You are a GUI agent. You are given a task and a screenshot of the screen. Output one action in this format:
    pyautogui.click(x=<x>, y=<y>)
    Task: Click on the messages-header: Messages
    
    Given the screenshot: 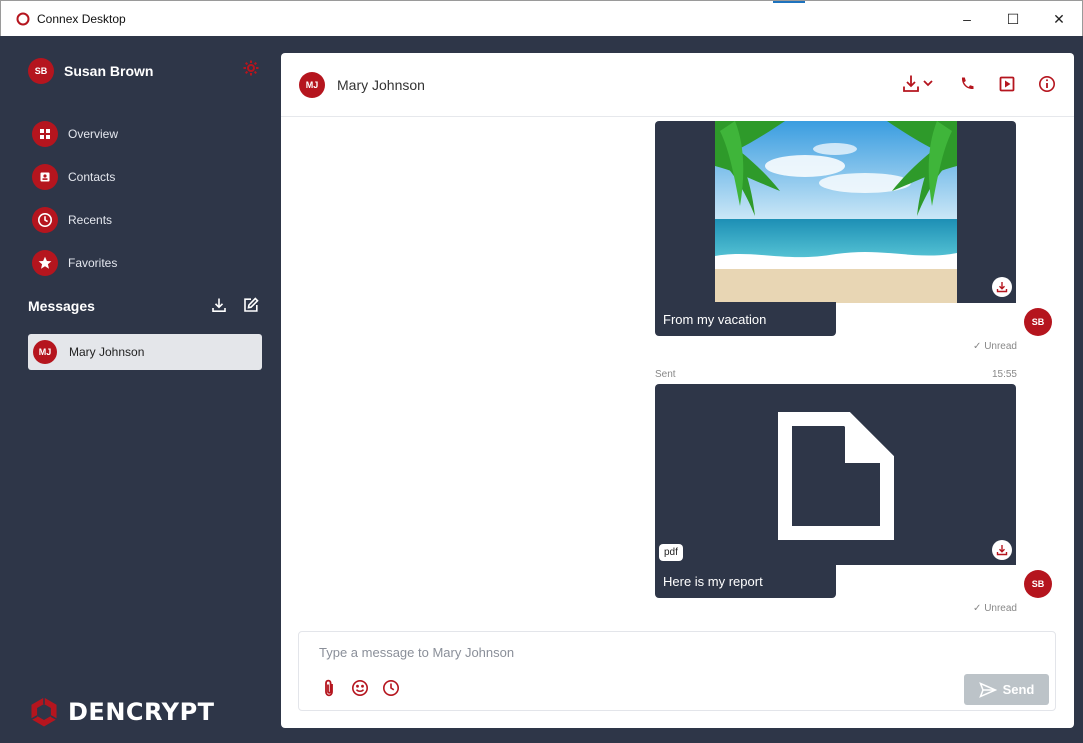 What is the action you would take?
    pyautogui.click(x=145, y=305)
    